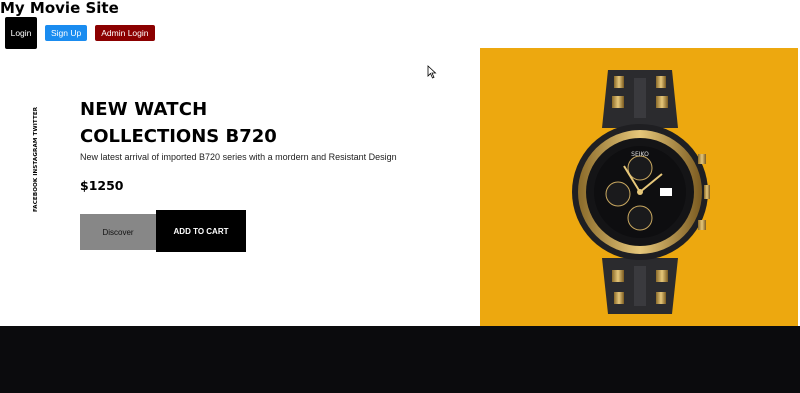  What do you see at coordinates (144, 109) in the screenshot?
I see `hero-title: NEW WATCH` at bounding box center [144, 109].